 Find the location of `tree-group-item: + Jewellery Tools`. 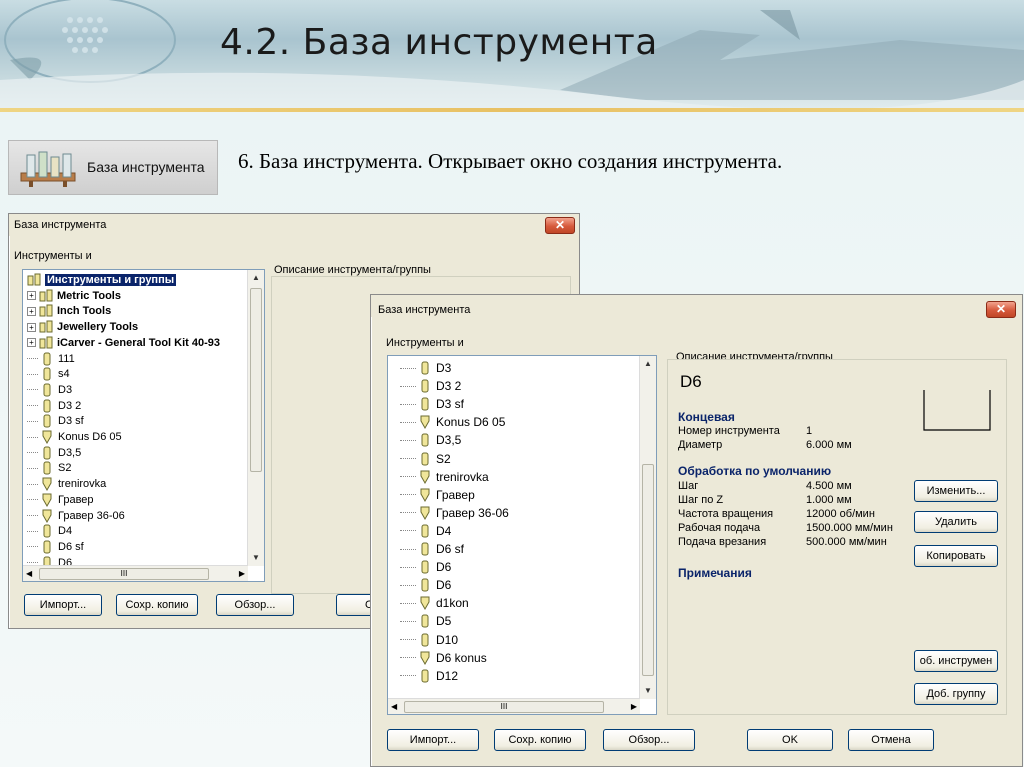

tree-group-item: + Jewellery Tools is located at coordinates (82, 327).